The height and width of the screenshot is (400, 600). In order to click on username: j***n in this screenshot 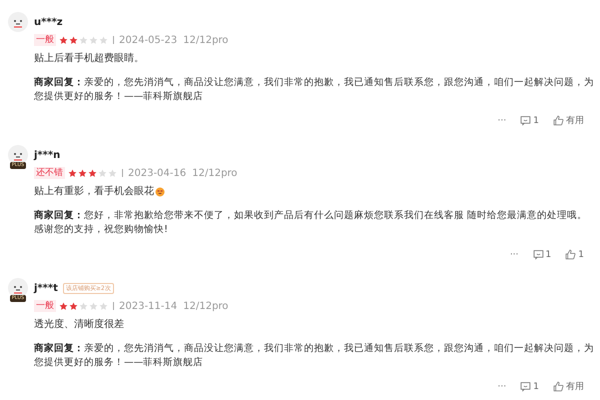, I will do `click(47, 155)`.